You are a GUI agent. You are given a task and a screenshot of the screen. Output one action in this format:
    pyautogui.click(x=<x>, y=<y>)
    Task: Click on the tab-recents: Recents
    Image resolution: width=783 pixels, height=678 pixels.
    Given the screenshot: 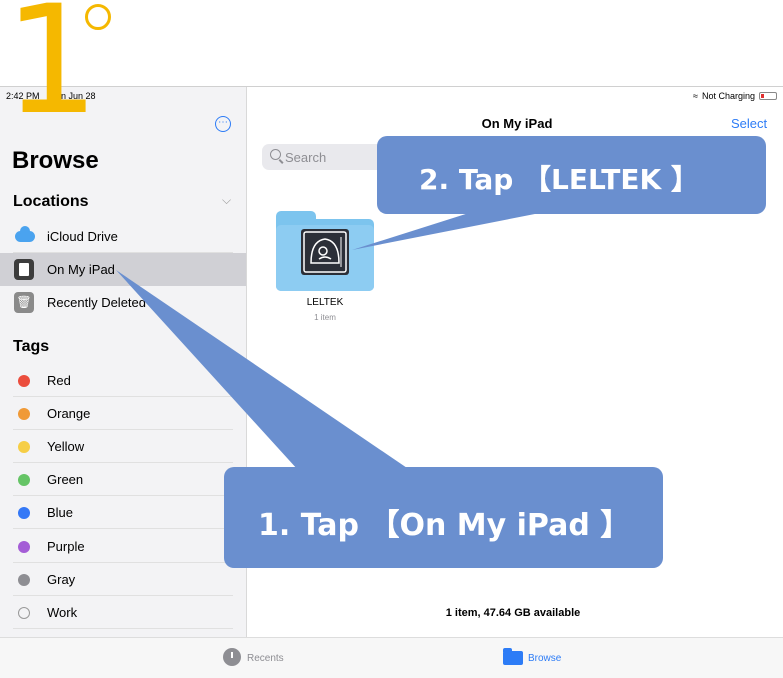 What is the action you would take?
    pyautogui.click(x=265, y=658)
    